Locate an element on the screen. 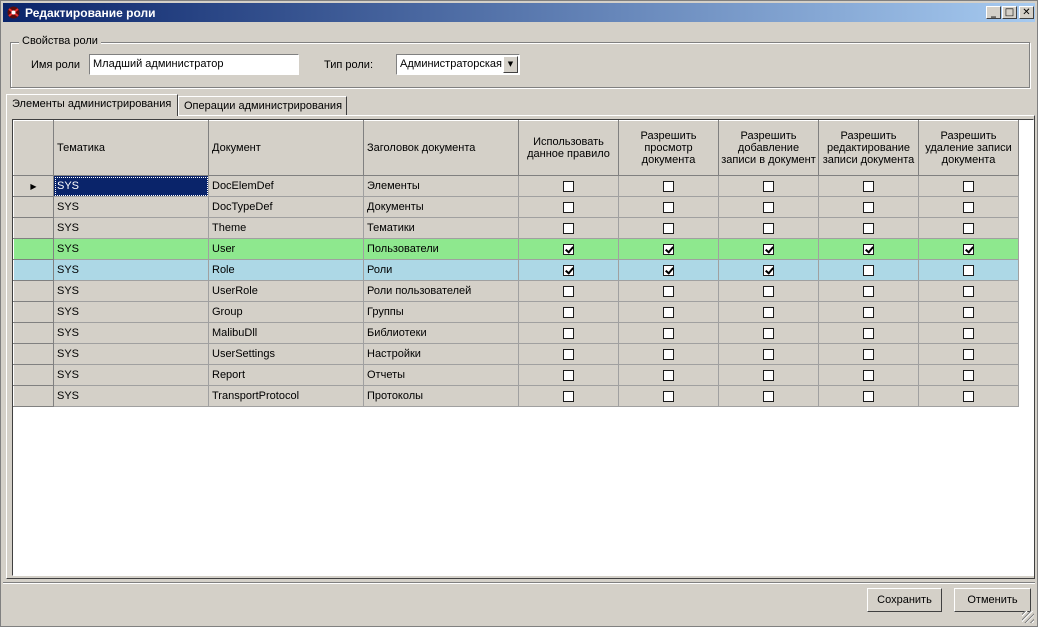 The width and height of the screenshot is (1038, 627). row-header: ▶ is located at coordinates (33, 186).